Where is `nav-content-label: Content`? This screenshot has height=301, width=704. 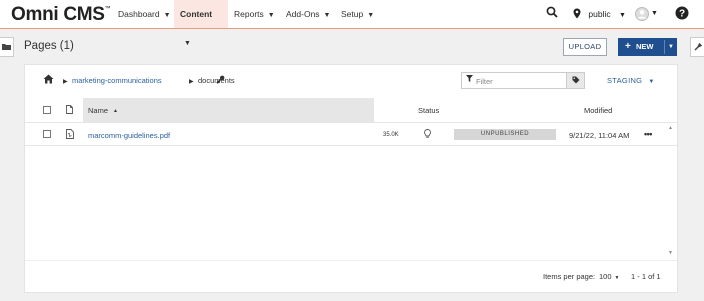 nav-content-label: Content is located at coordinates (196, 14).